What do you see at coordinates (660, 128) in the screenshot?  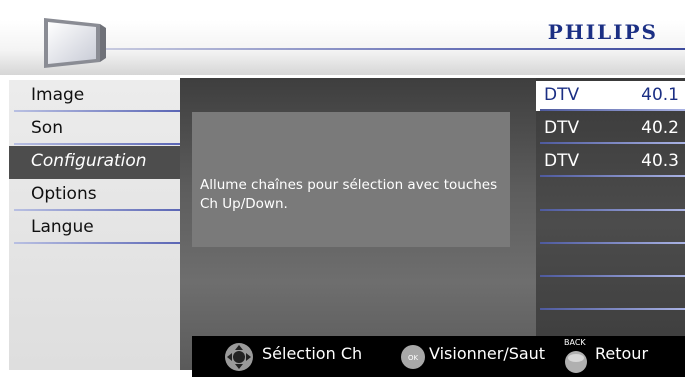 I see `channel-number: 40.2` at bounding box center [660, 128].